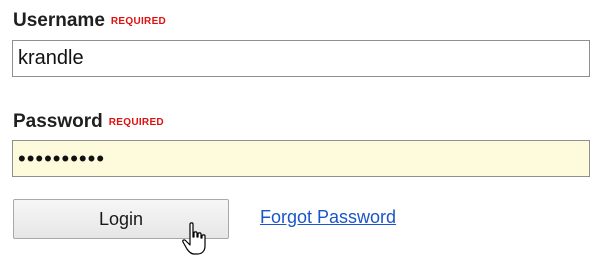 This screenshot has height=259, width=591. I want to click on username-input, so click(301, 58).